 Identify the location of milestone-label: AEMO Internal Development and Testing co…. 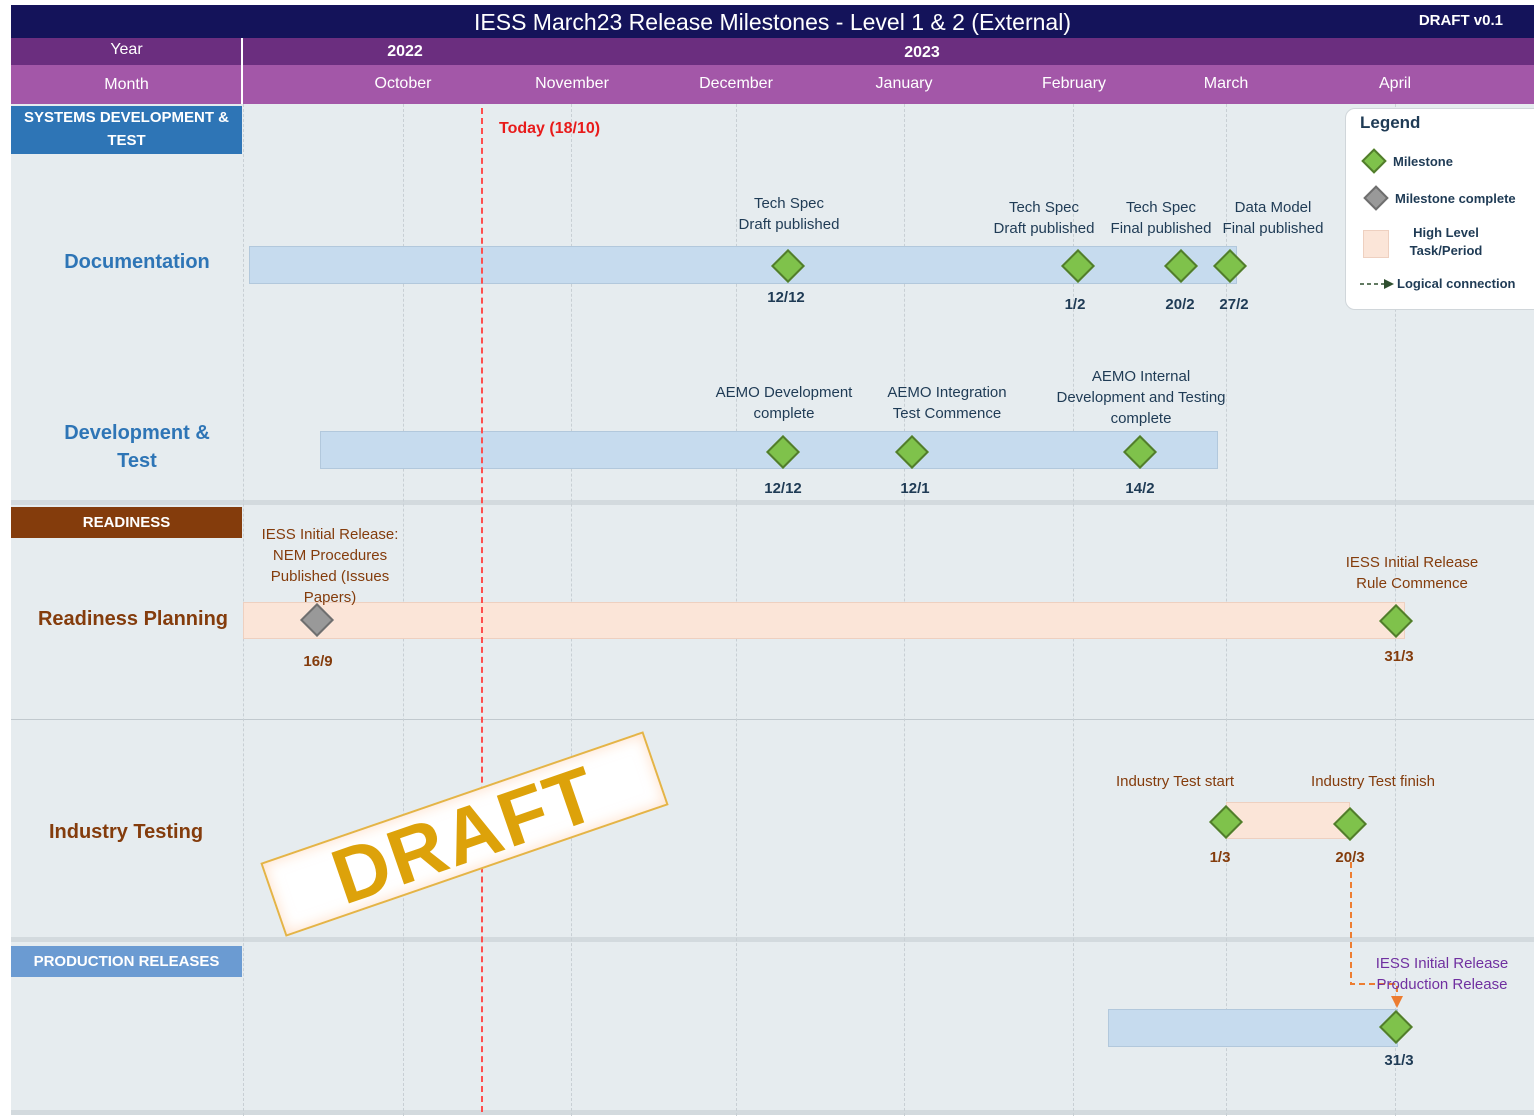
(1141, 397).